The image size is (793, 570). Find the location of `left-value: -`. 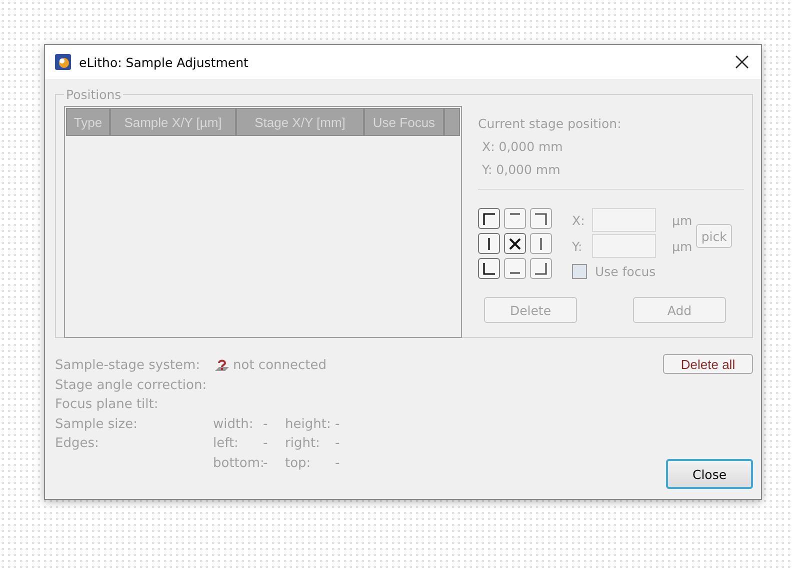

left-value: - is located at coordinates (266, 444).